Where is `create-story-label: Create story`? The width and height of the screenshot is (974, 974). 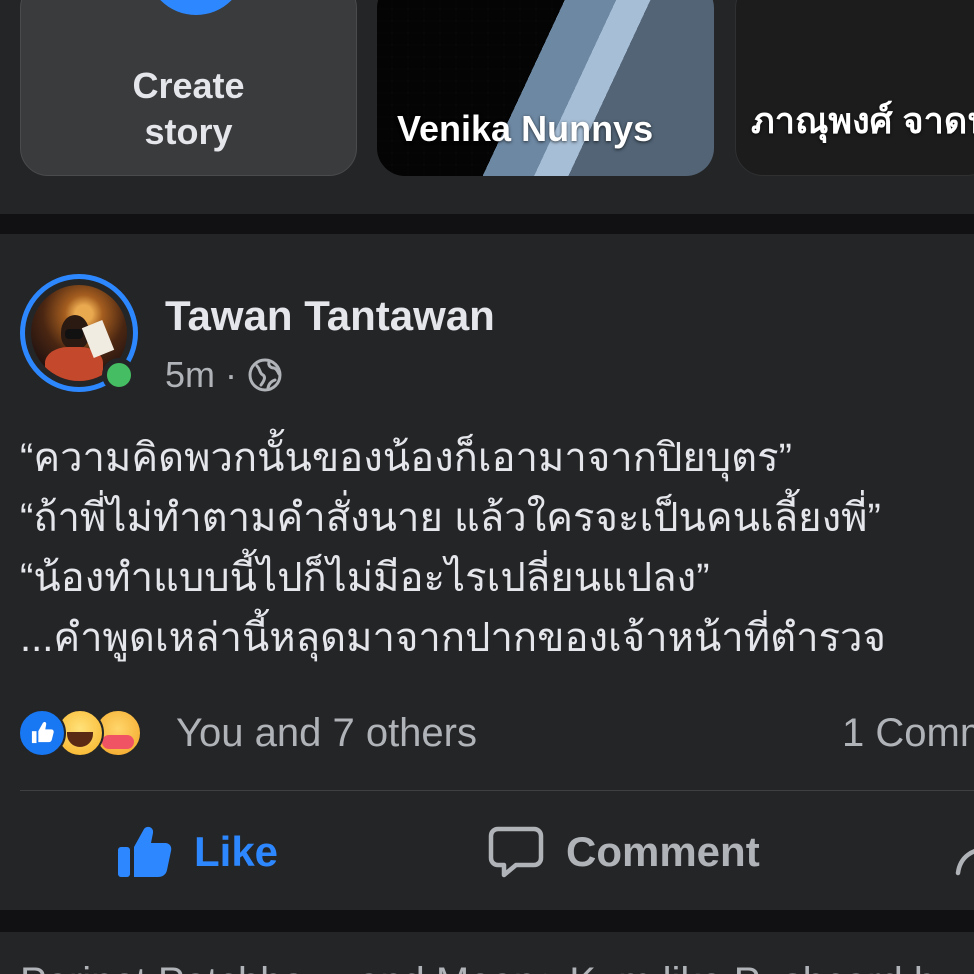 create-story-label: Create story is located at coordinates (188, 108).